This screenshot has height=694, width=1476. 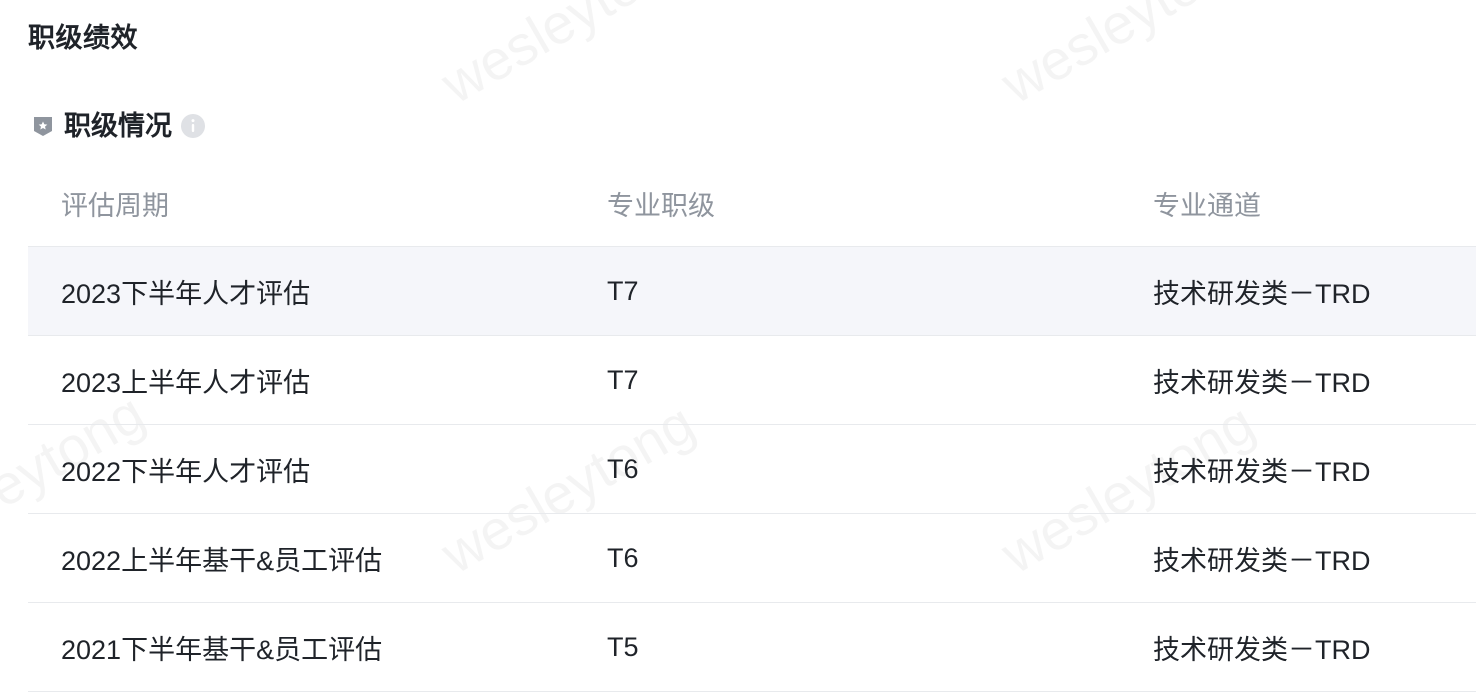 What do you see at coordinates (752, 380) in the screenshot?
I see `table-row: 2023上半年人才评估 T7 技术研发类－TRD` at bounding box center [752, 380].